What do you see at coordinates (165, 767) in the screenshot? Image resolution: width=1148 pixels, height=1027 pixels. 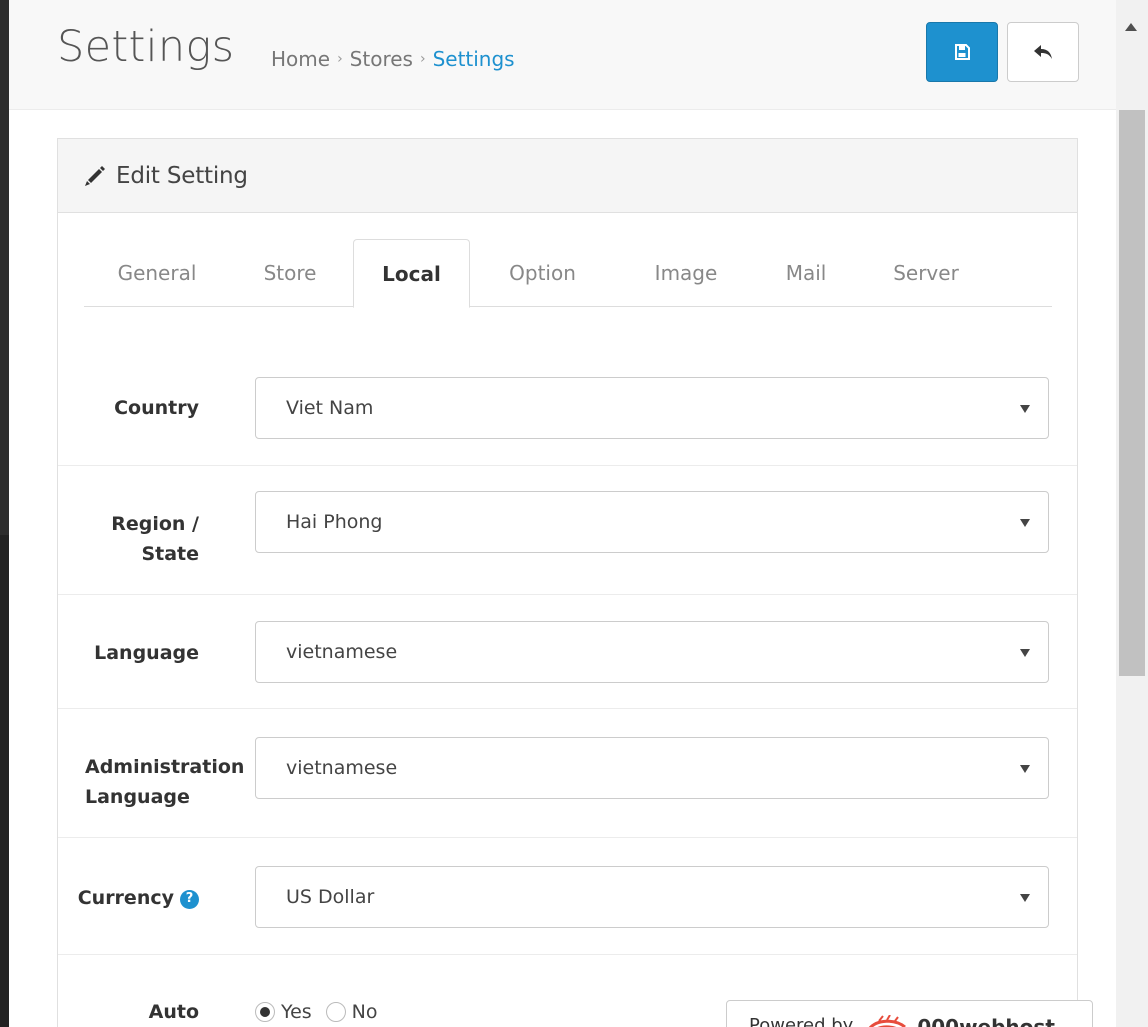 I see `admin-language-label-line1: Administration` at bounding box center [165, 767].